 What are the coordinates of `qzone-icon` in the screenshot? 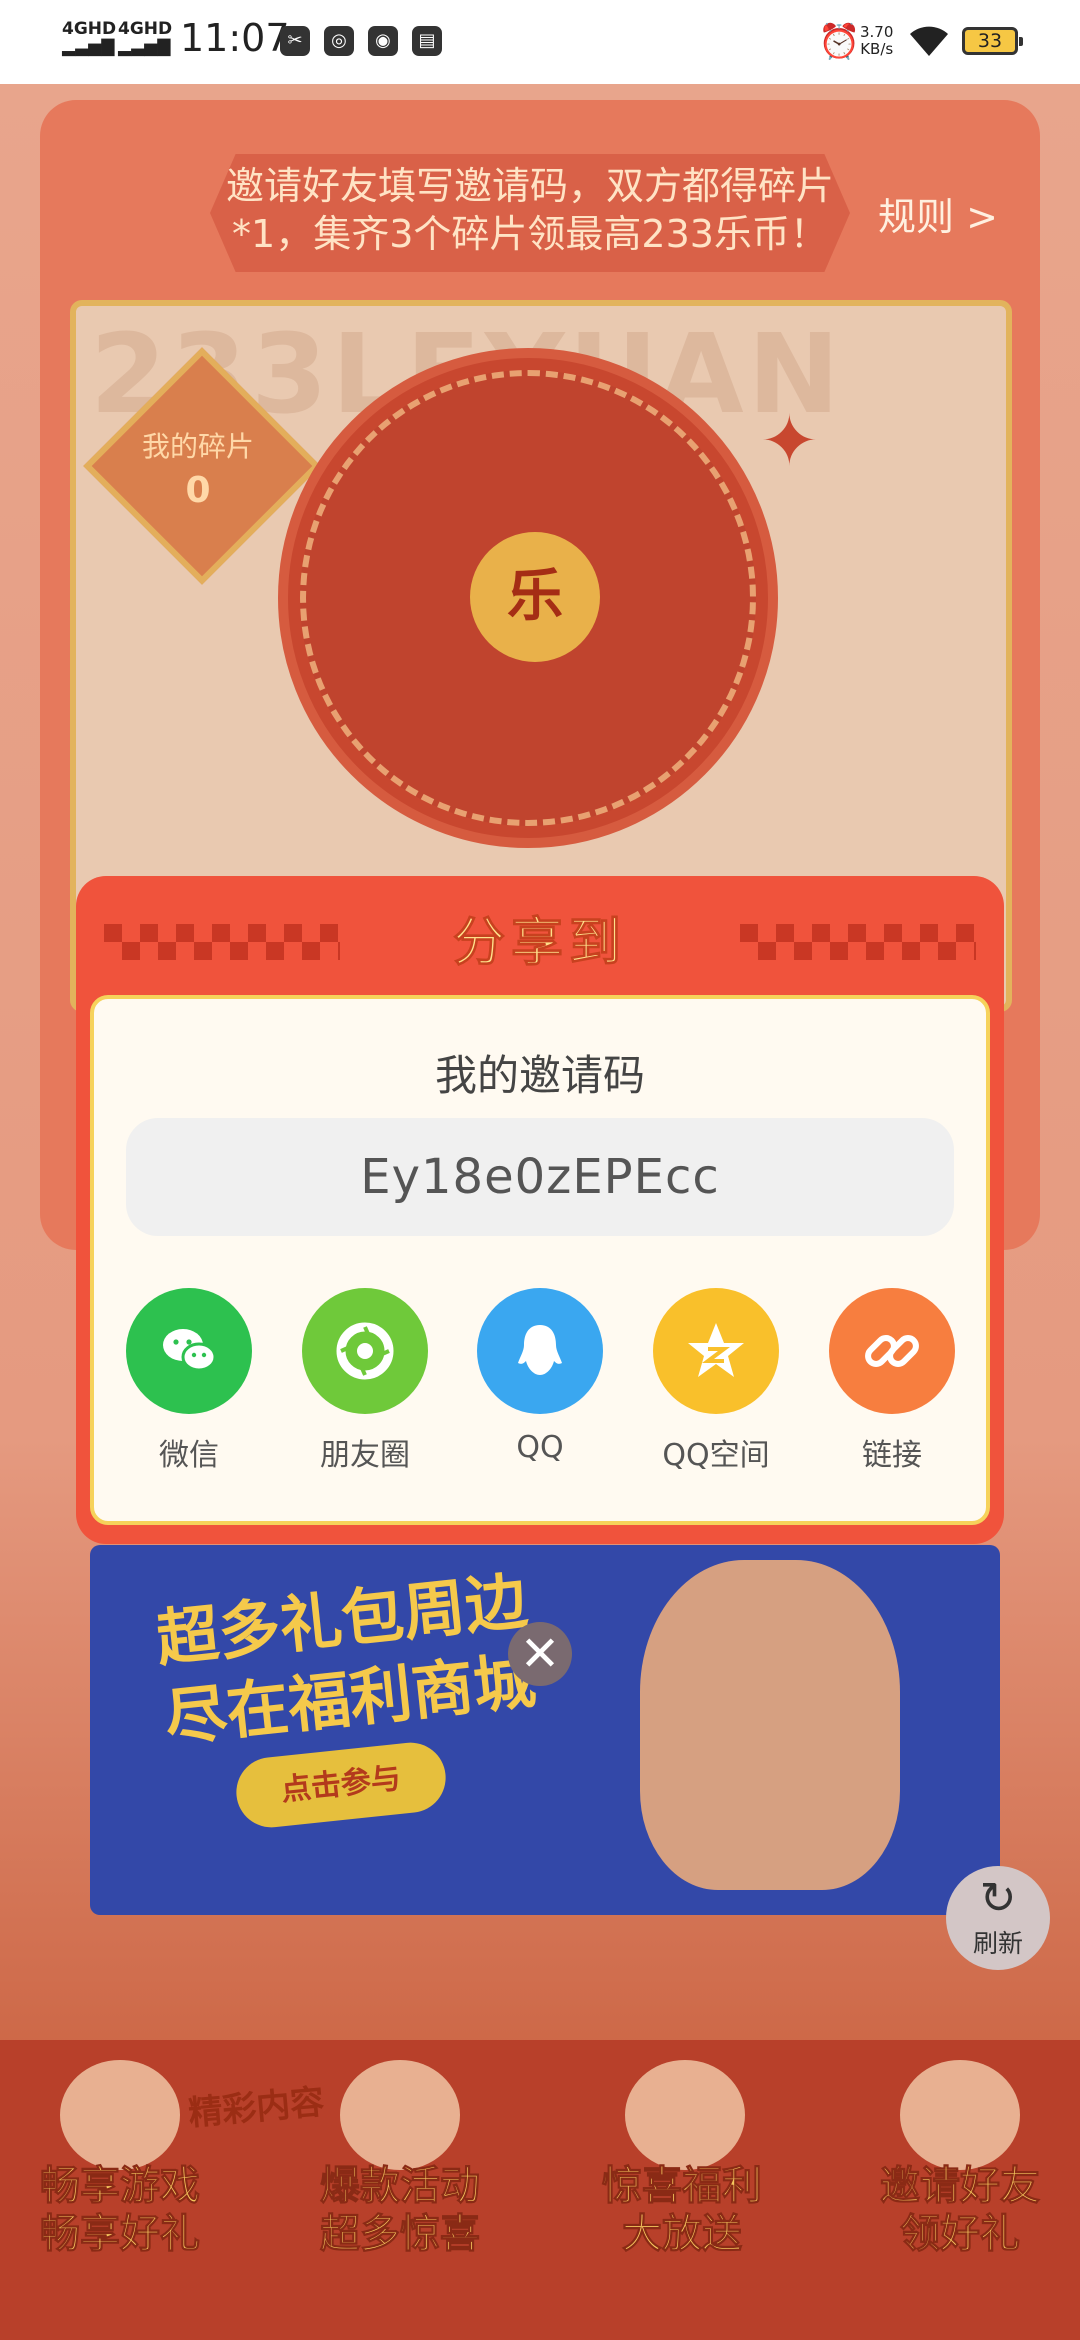 It's located at (716, 1350).